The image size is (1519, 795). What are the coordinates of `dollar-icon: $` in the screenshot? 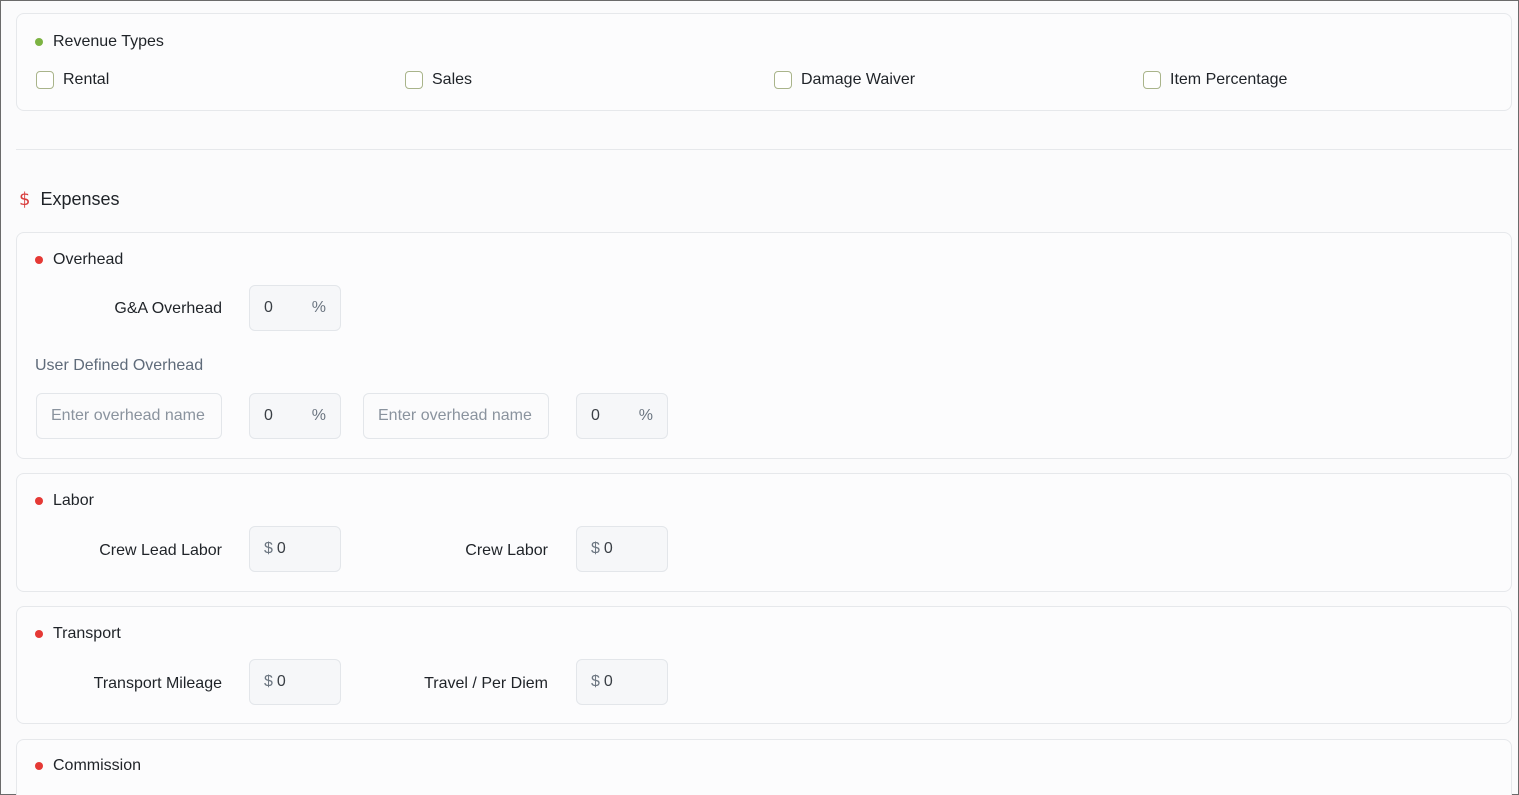 It's located at (25, 199).